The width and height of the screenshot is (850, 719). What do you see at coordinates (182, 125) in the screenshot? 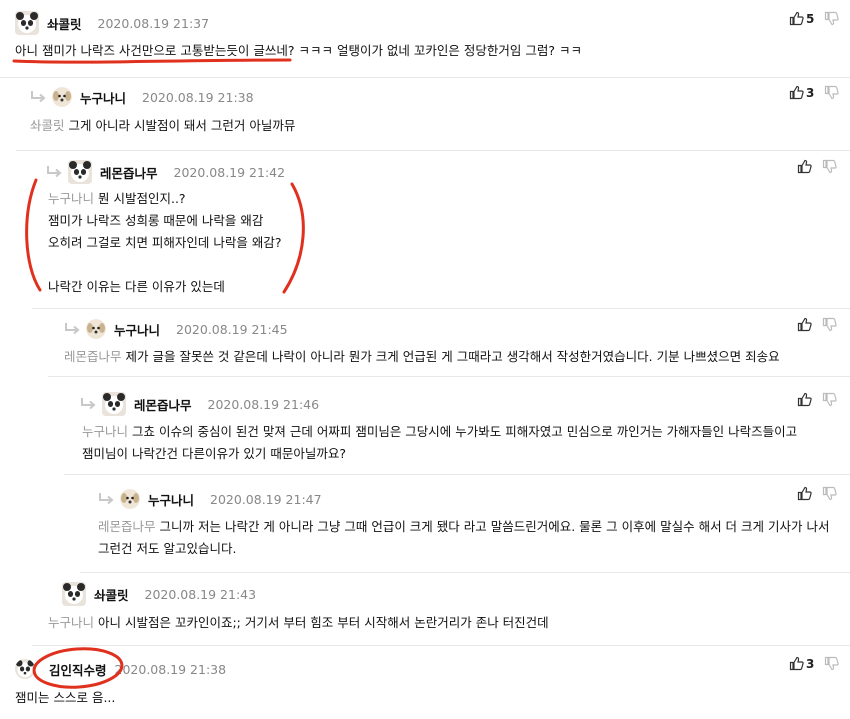
I see `comment-text: 그게 아니라 시발점이 돼서 그런거 아닐까뮤` at bounding box center [182, 125].